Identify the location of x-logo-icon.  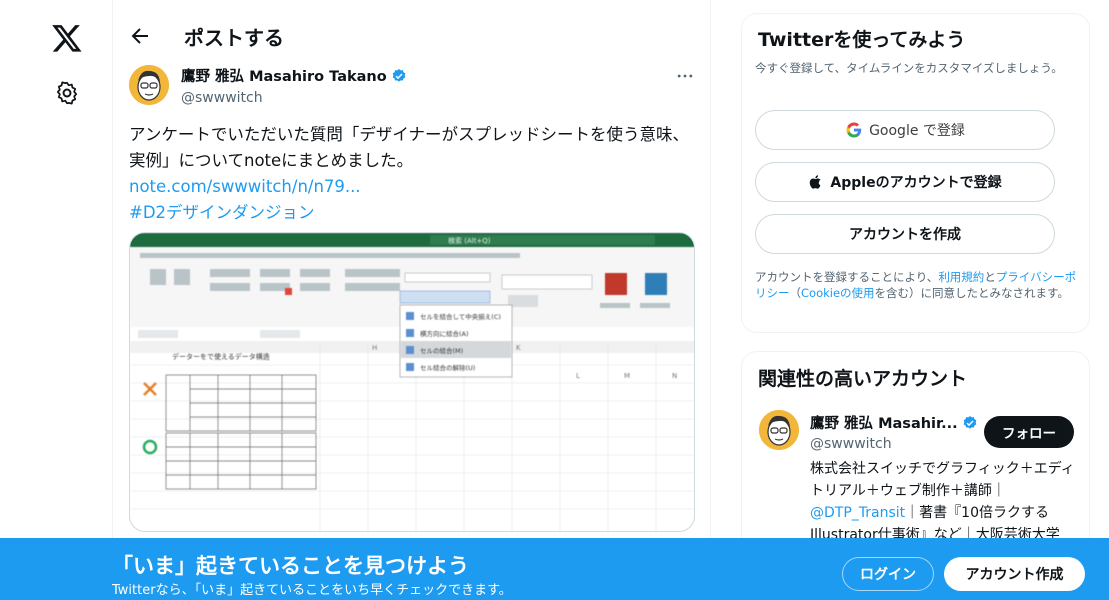
(67, 38).